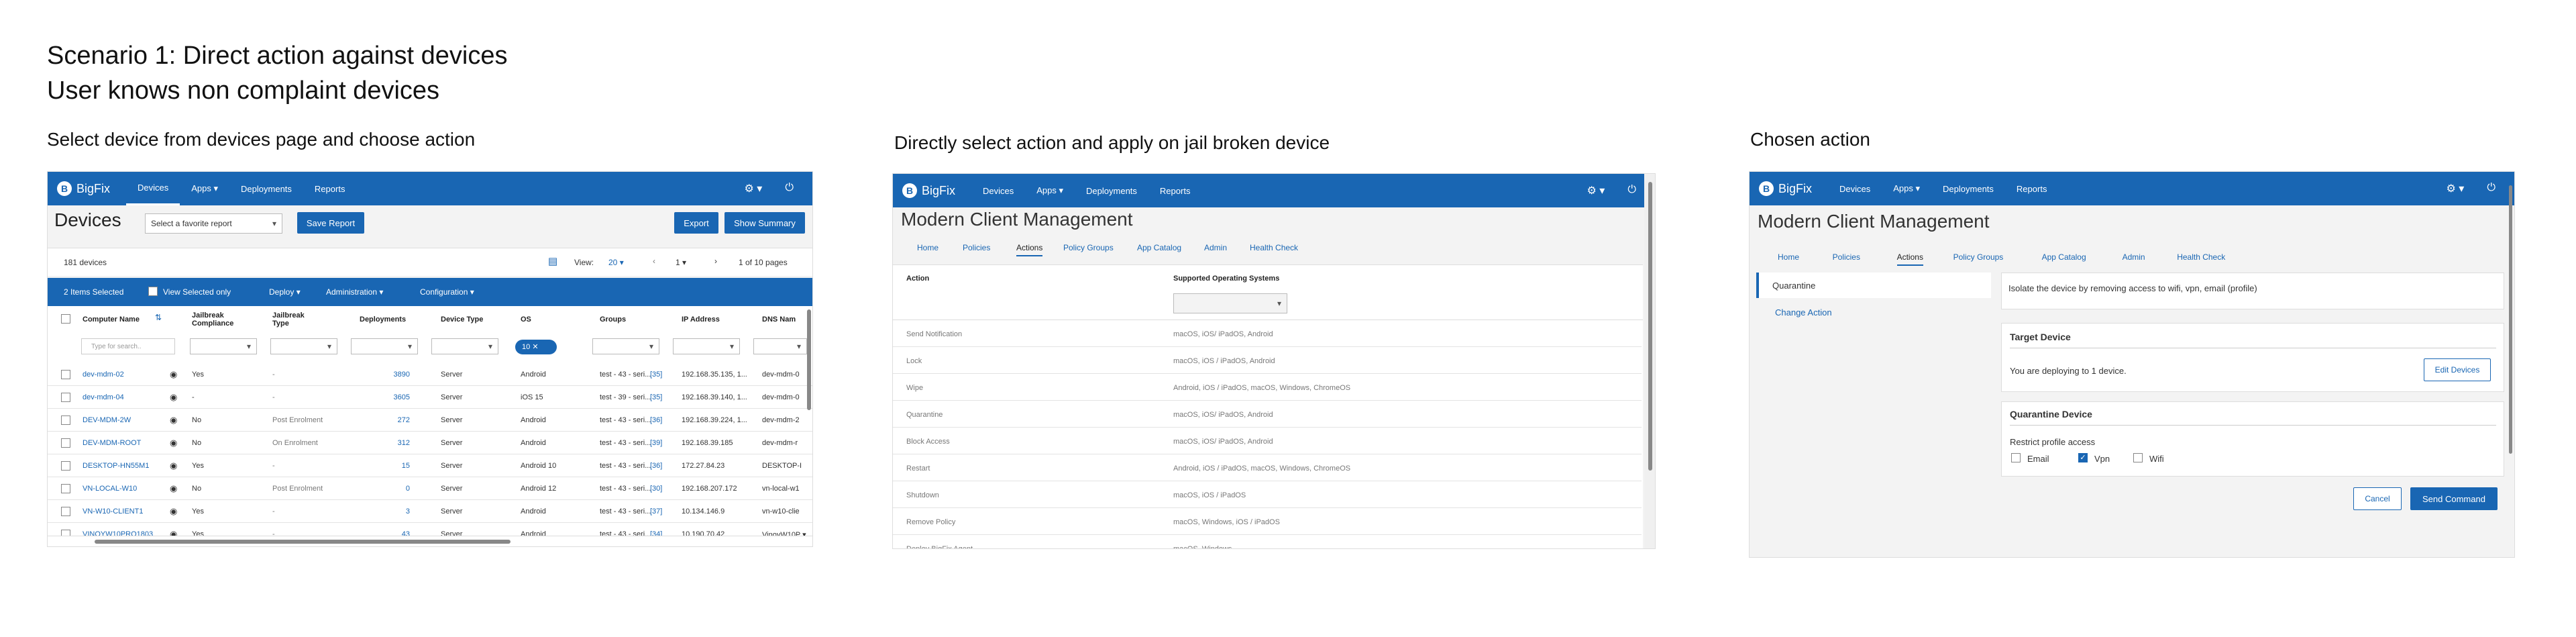  Describe the element at coordinates (128, 346) in the screenshot. I see `computer-name-search: Type for search..` at that location.